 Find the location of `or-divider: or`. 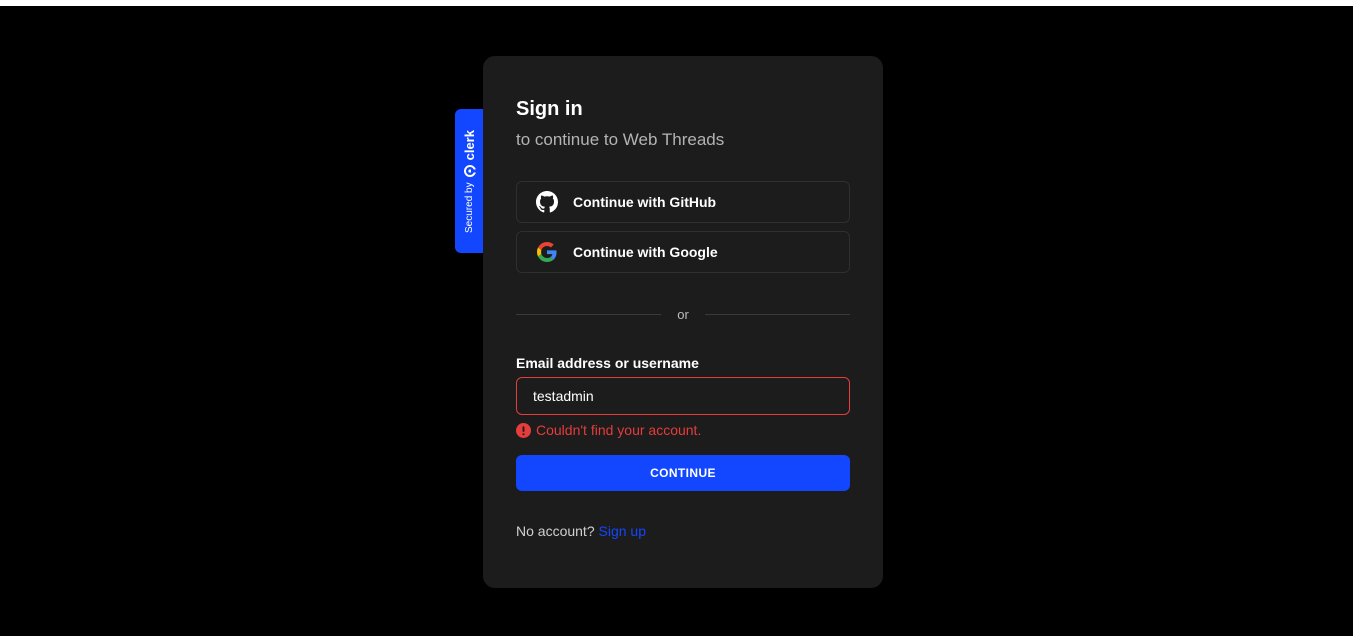

or-divider: or is located at coordinates (683, 314).